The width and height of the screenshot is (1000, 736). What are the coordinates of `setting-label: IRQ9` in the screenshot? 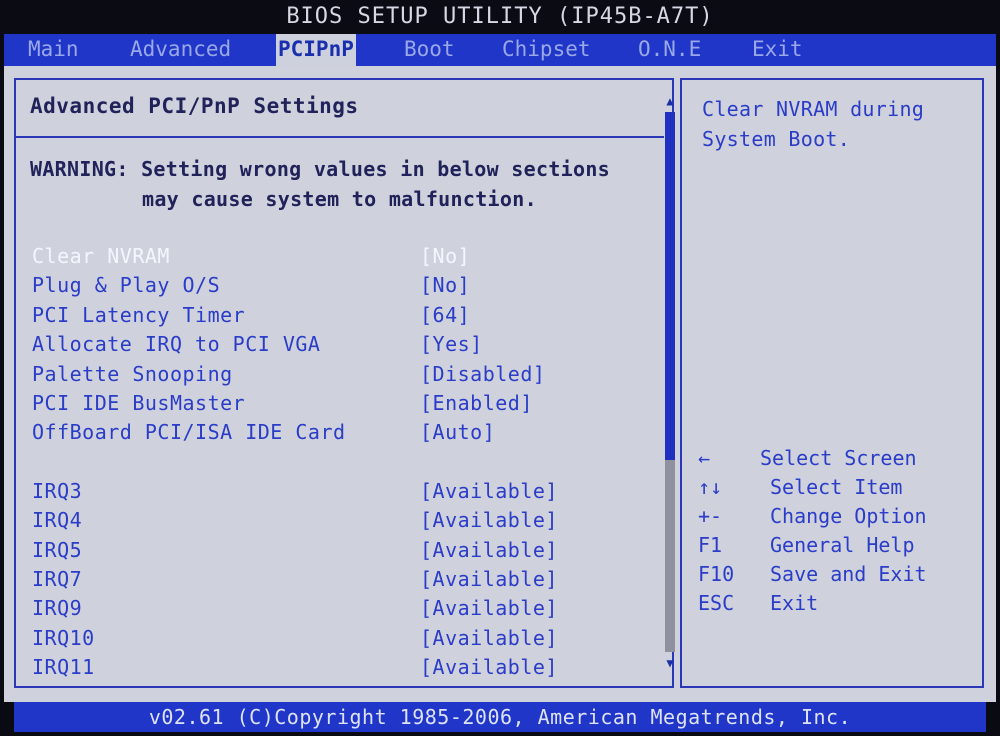 It's located at (57, 608).